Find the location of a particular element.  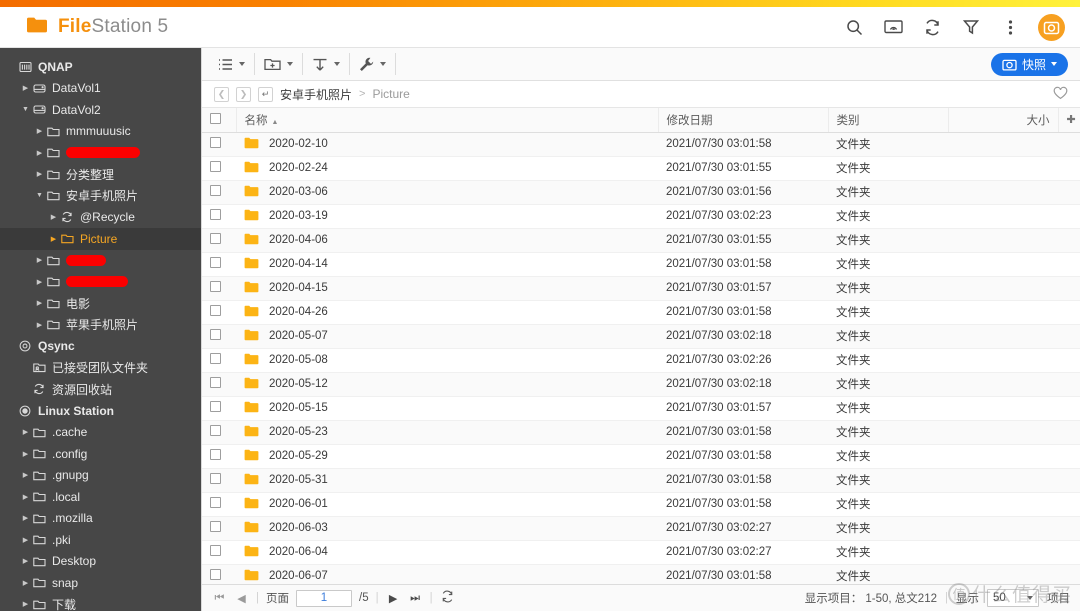

new-folder-button is located at coordinates (279, 64).